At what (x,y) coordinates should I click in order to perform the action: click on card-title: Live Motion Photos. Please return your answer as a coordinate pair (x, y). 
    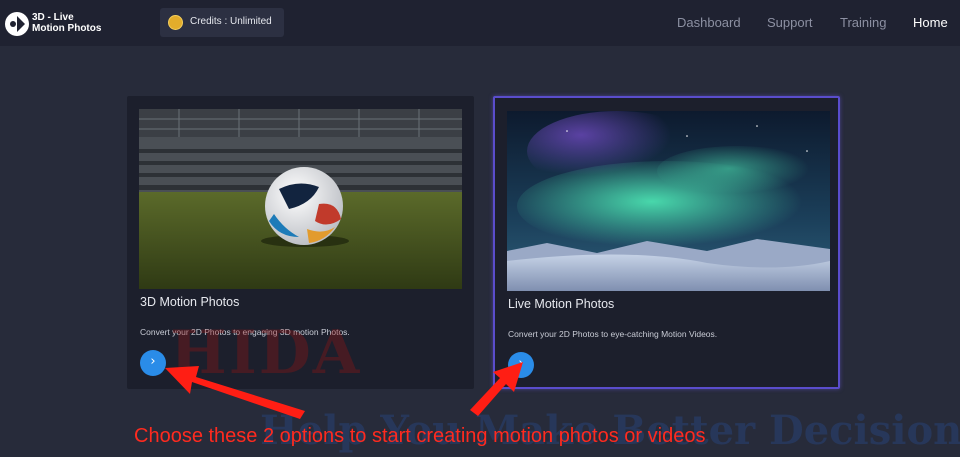
    Looking at the image, I should click on (561, 304).